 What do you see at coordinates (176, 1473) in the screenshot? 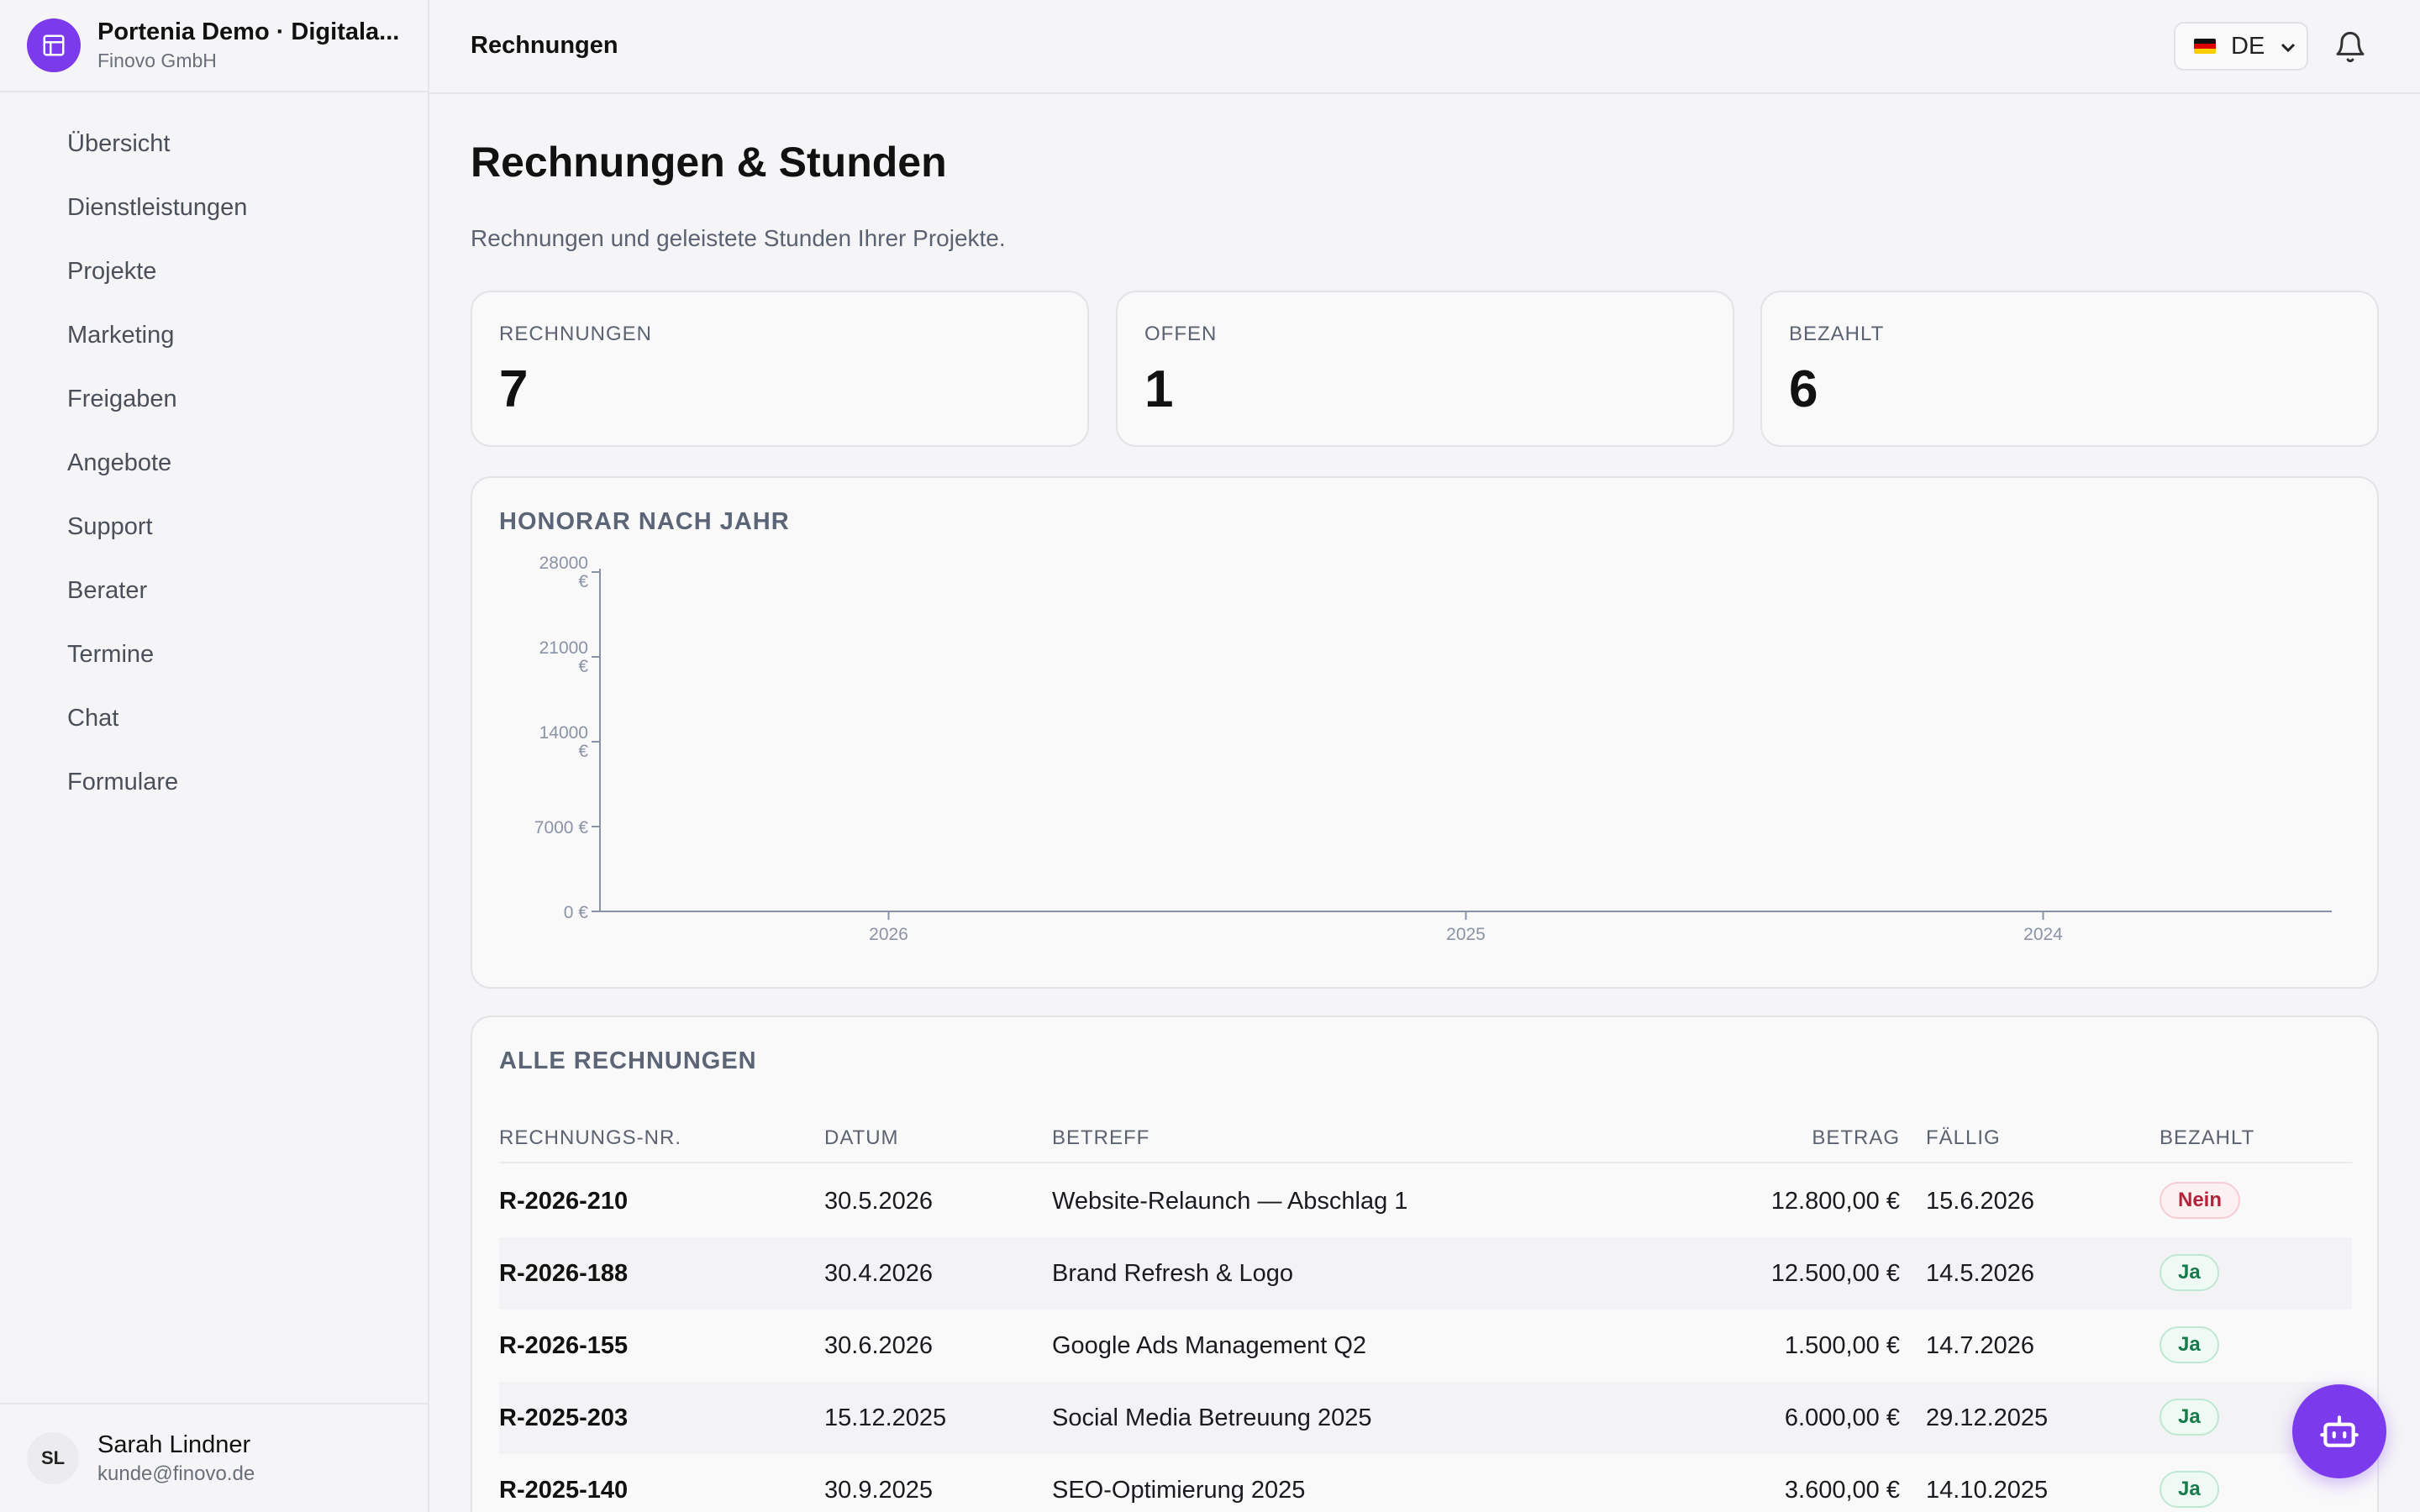
I see `user-email: kunde@finovo.de` at bounding box center [176, 1473].